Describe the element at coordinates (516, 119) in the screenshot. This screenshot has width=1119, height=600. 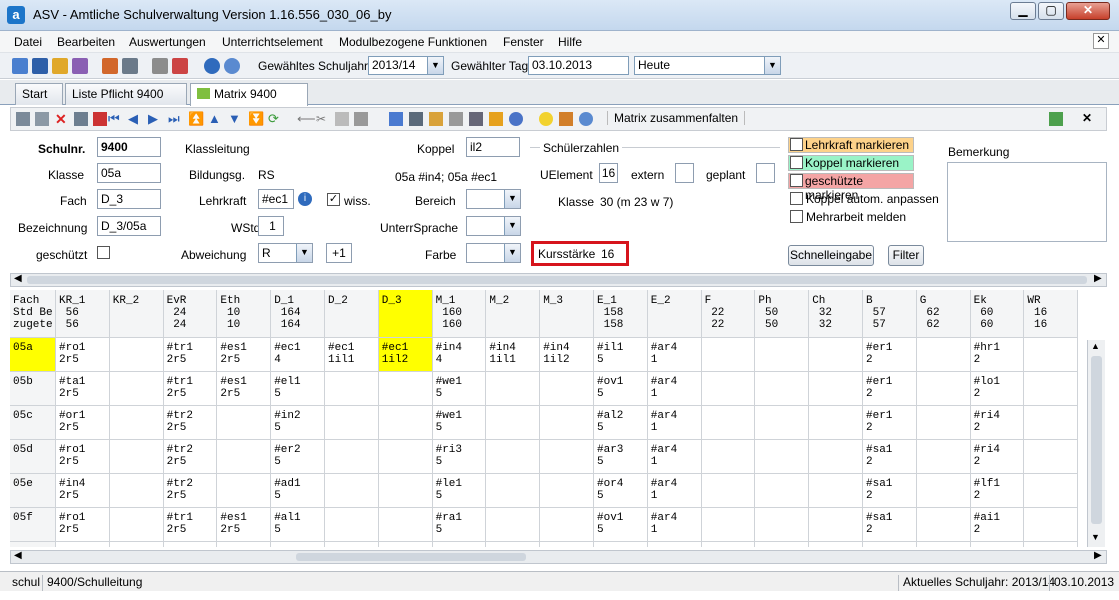
I see `clock-icon` at that location.